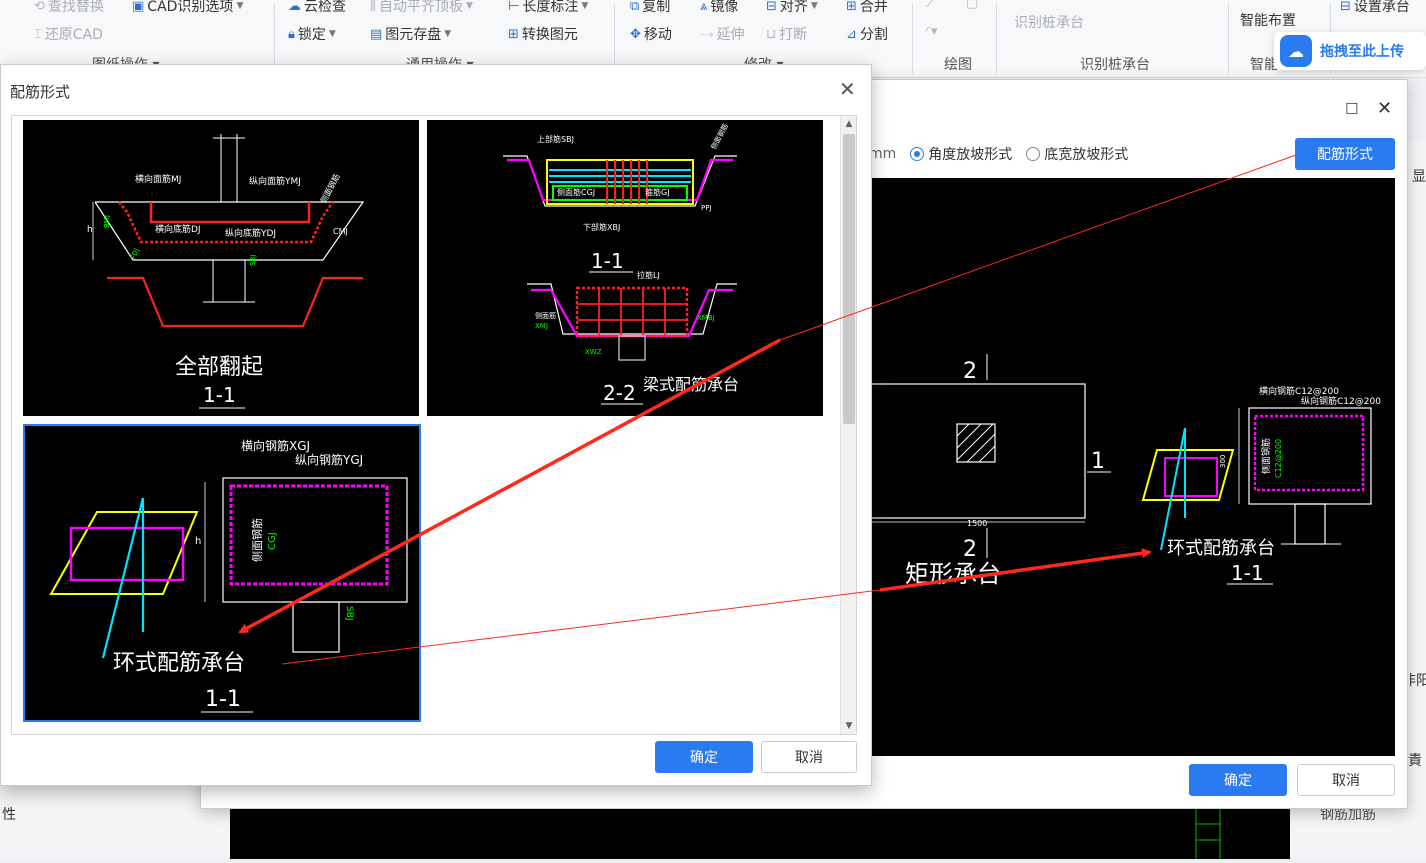 Image resolution: width=1426 pixels, height=863 pixels. Describe the element at coordinates (848, 726) in the screenshot. I see `scroll-down-icon: ▼` at that location.